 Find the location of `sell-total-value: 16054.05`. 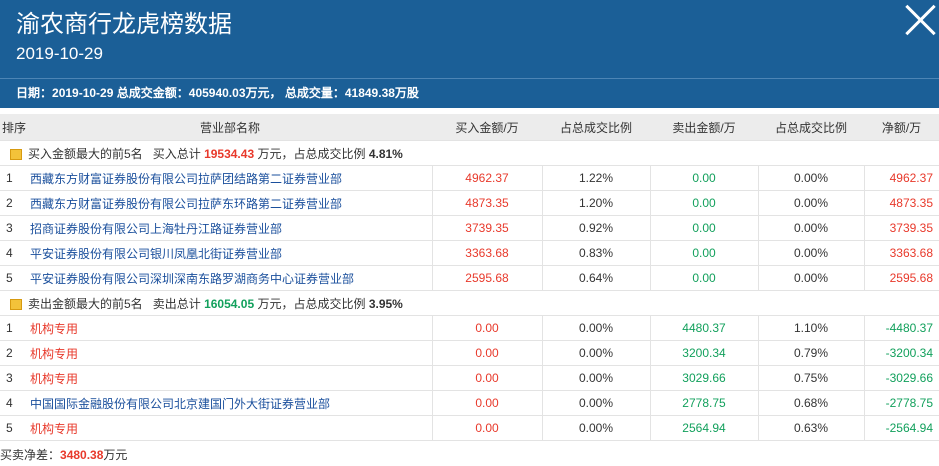

sell-total-value: 16054.05 is located at coordinates (229, 303).